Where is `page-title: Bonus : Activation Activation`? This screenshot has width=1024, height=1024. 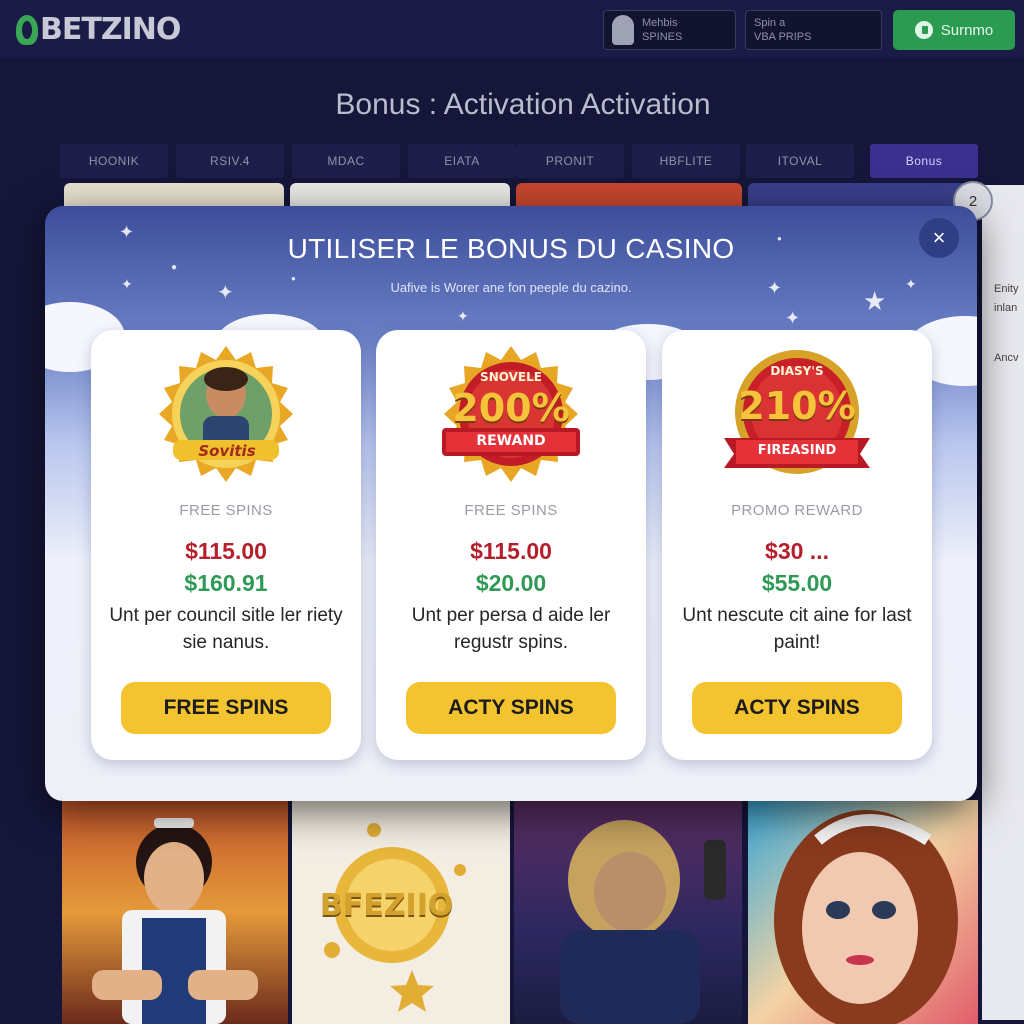
page-title: Bonus : Activation Activation is located at coordinates (523, 104).